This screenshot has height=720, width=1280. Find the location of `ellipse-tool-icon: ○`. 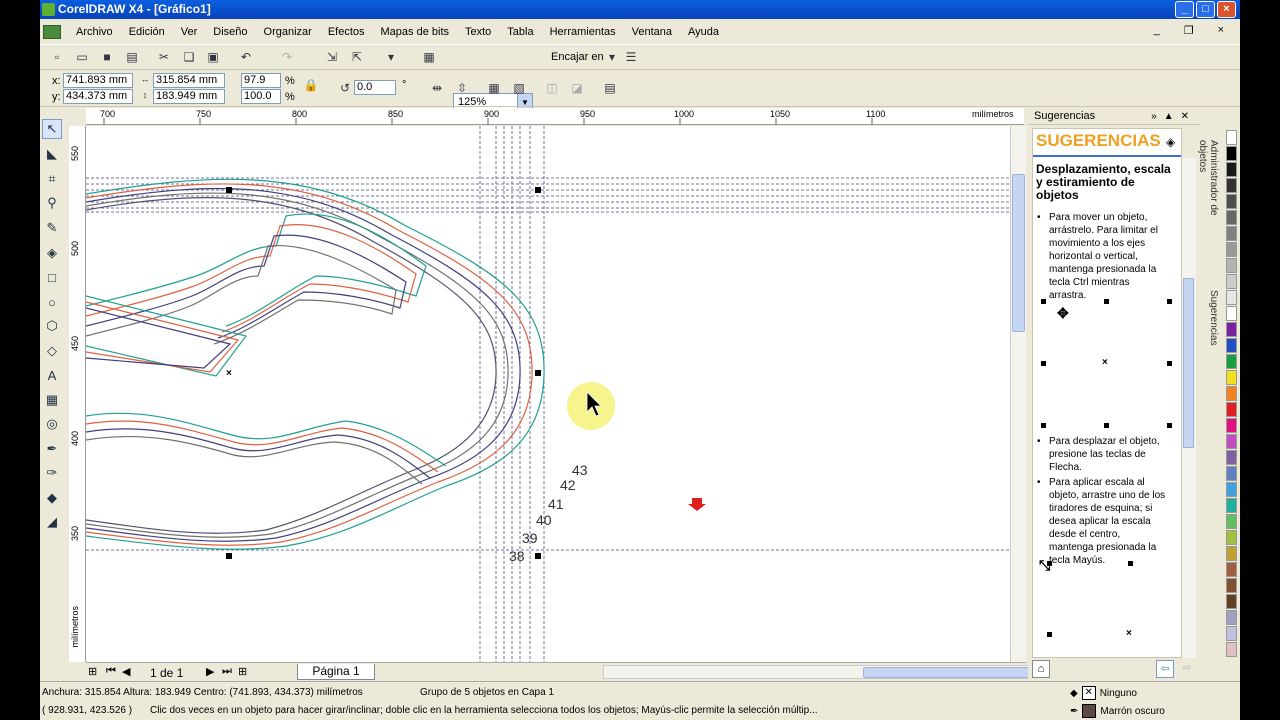

ellipse-tool-icon: ○ is located at coordinates (52, 302).